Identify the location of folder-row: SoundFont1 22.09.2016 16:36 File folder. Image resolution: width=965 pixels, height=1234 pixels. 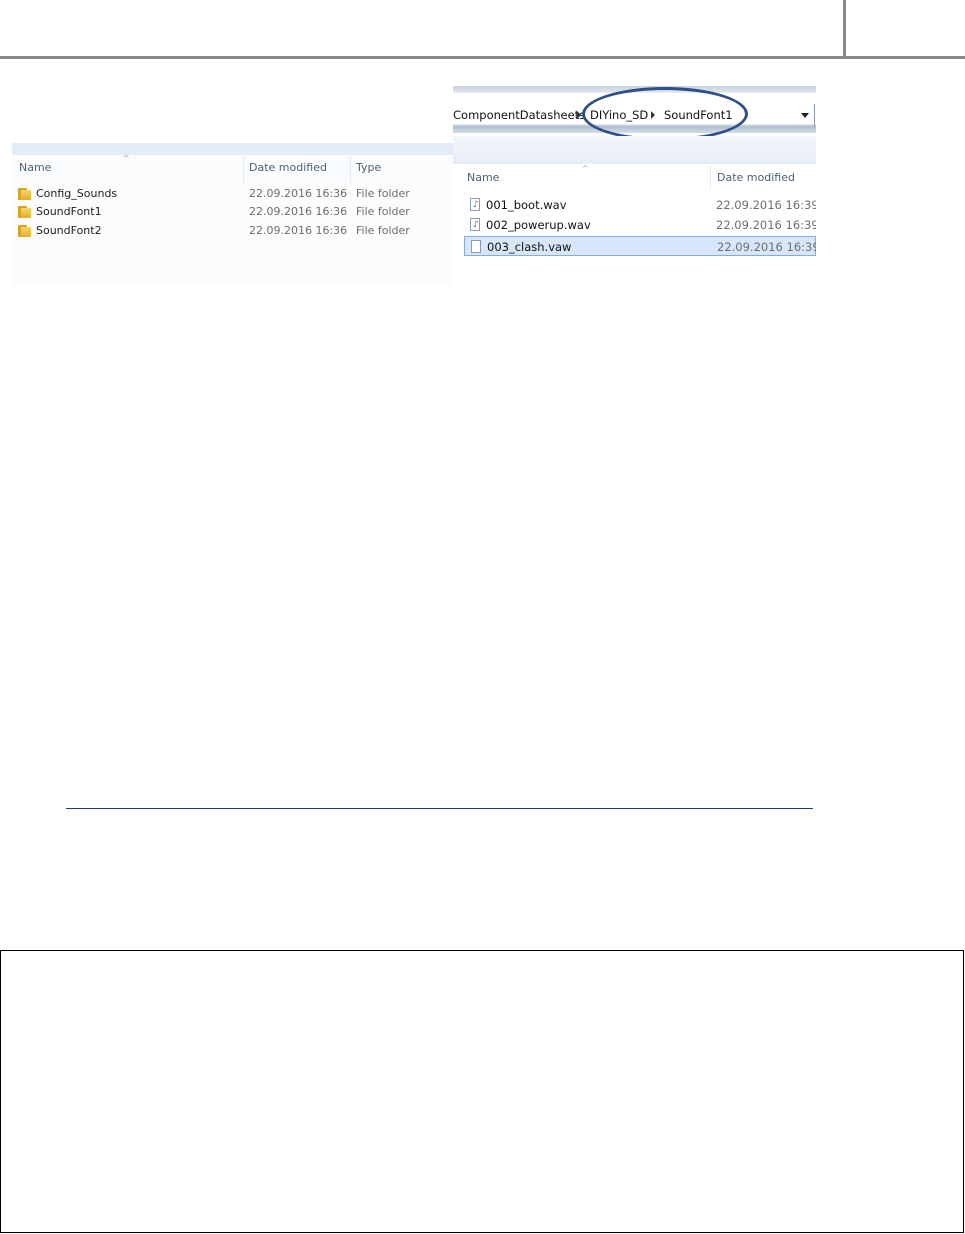
(232, 212).